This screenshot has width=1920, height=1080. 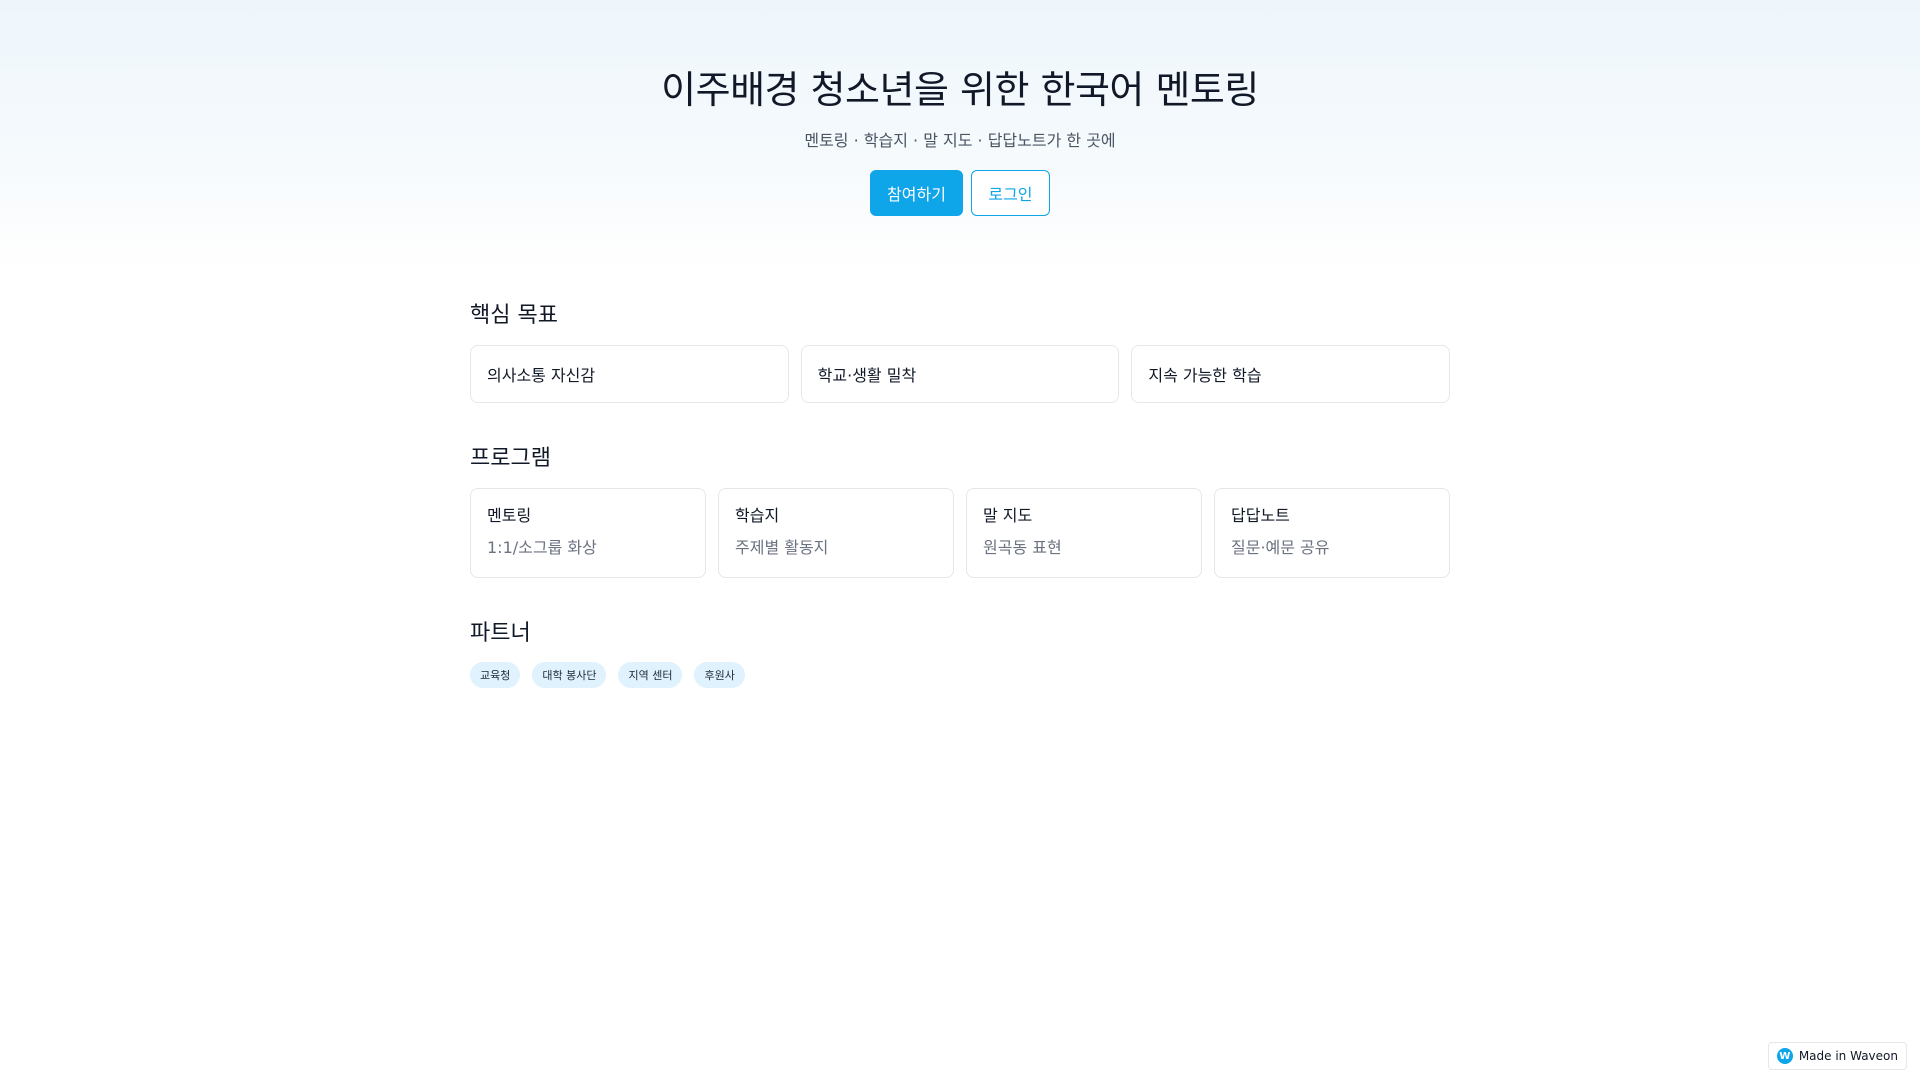 What do you see at coordinates (1332, 533) in the screenshot?
I see `program-card-question-note: 답답노트 질문·예문 공유` at bounding box center [1332, 533].